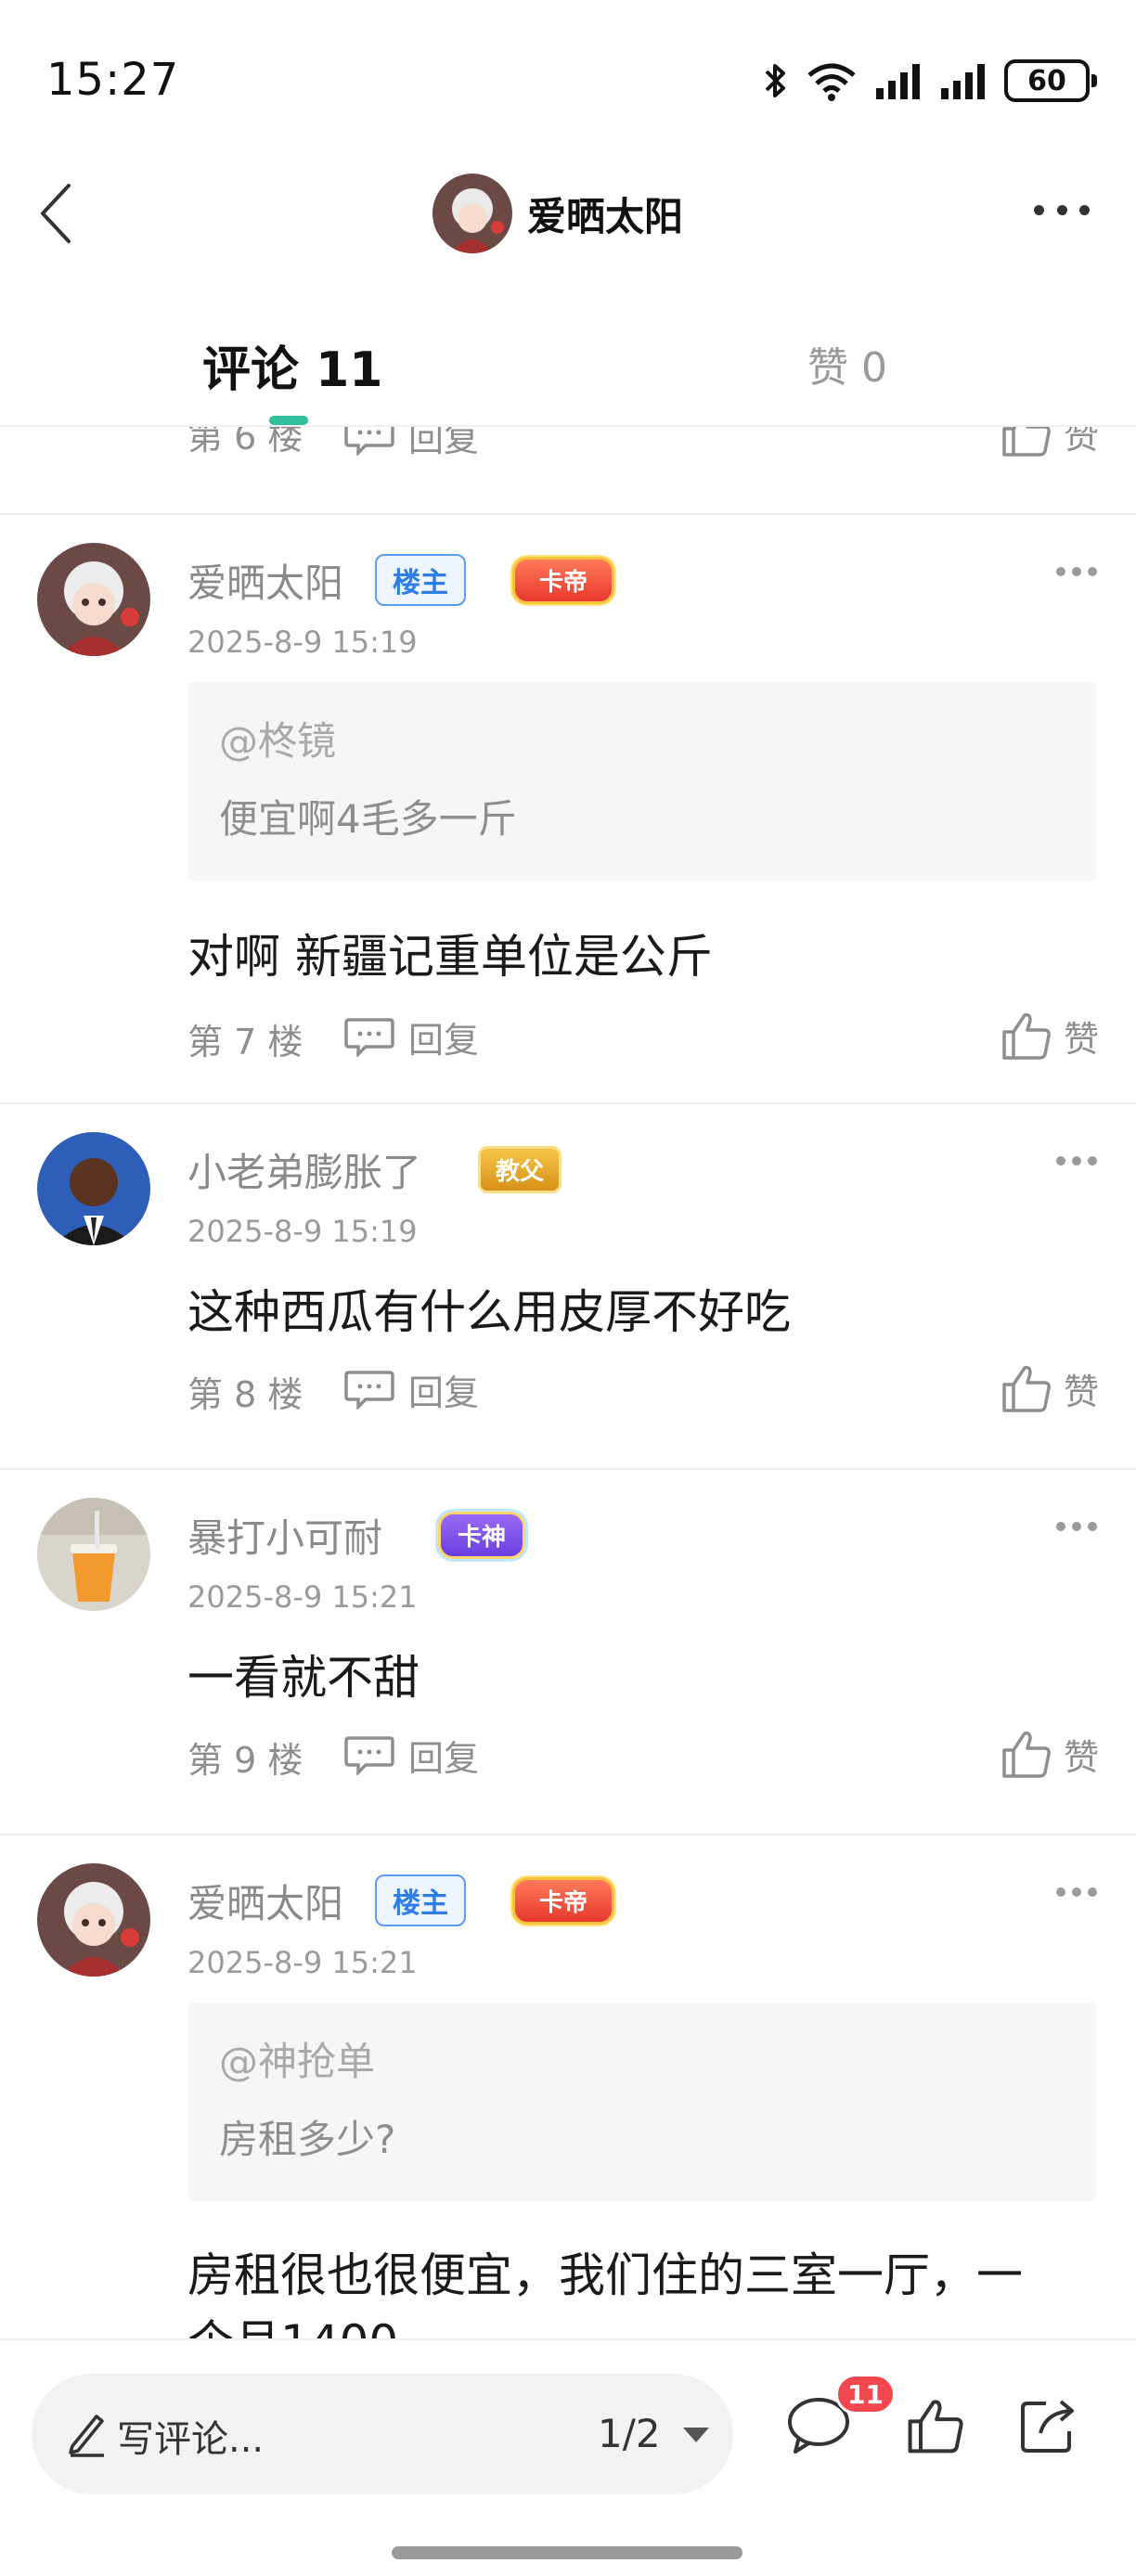 Image resolution: width=1136 pixels, height=2576 pixels. I want to click on comment-count-badge: 11, so click(865, 2394).